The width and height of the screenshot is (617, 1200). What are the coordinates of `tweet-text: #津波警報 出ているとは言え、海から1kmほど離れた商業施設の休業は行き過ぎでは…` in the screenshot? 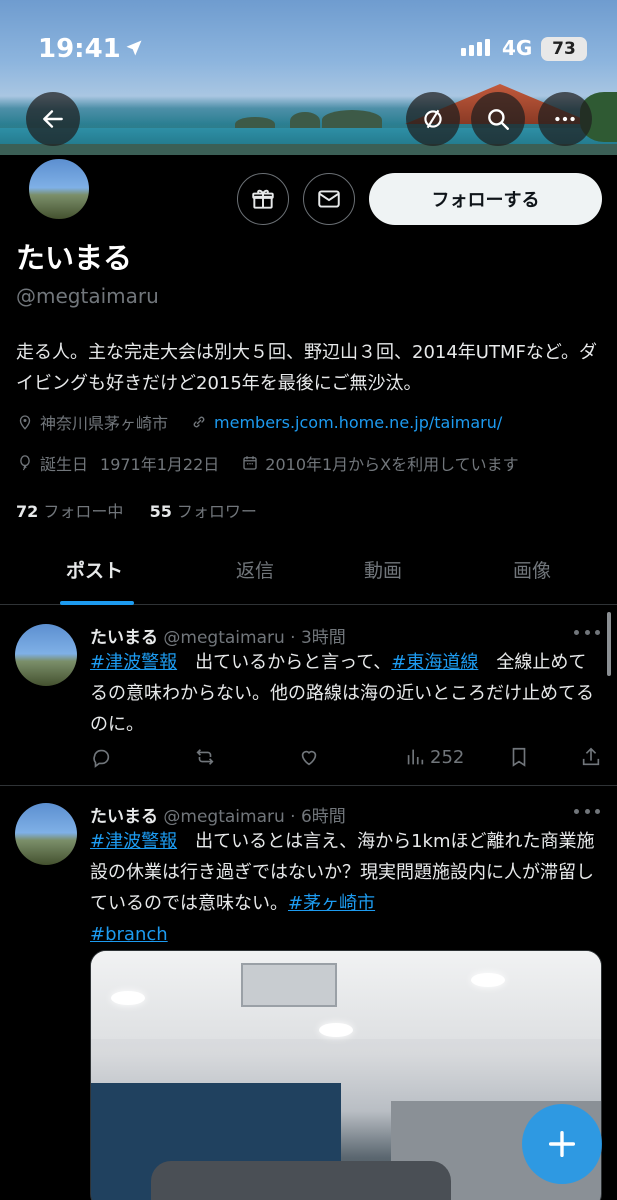 It's located at (346, 888).